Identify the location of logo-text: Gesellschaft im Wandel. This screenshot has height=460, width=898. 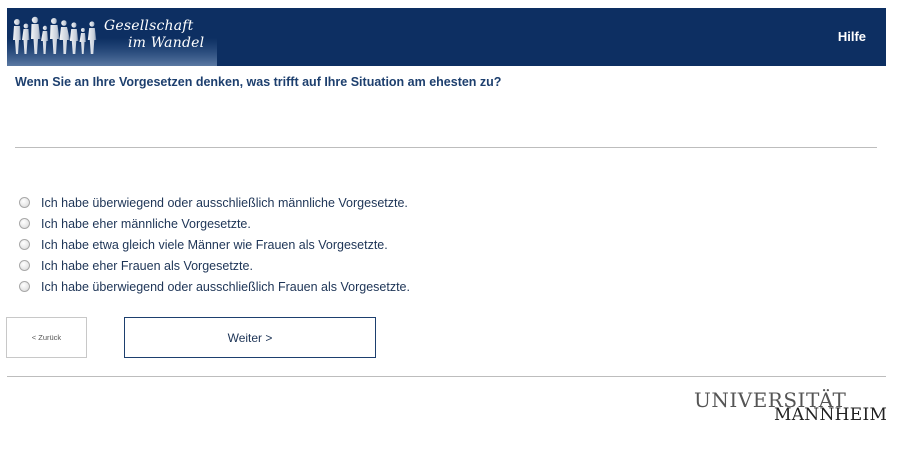
(154, 35).